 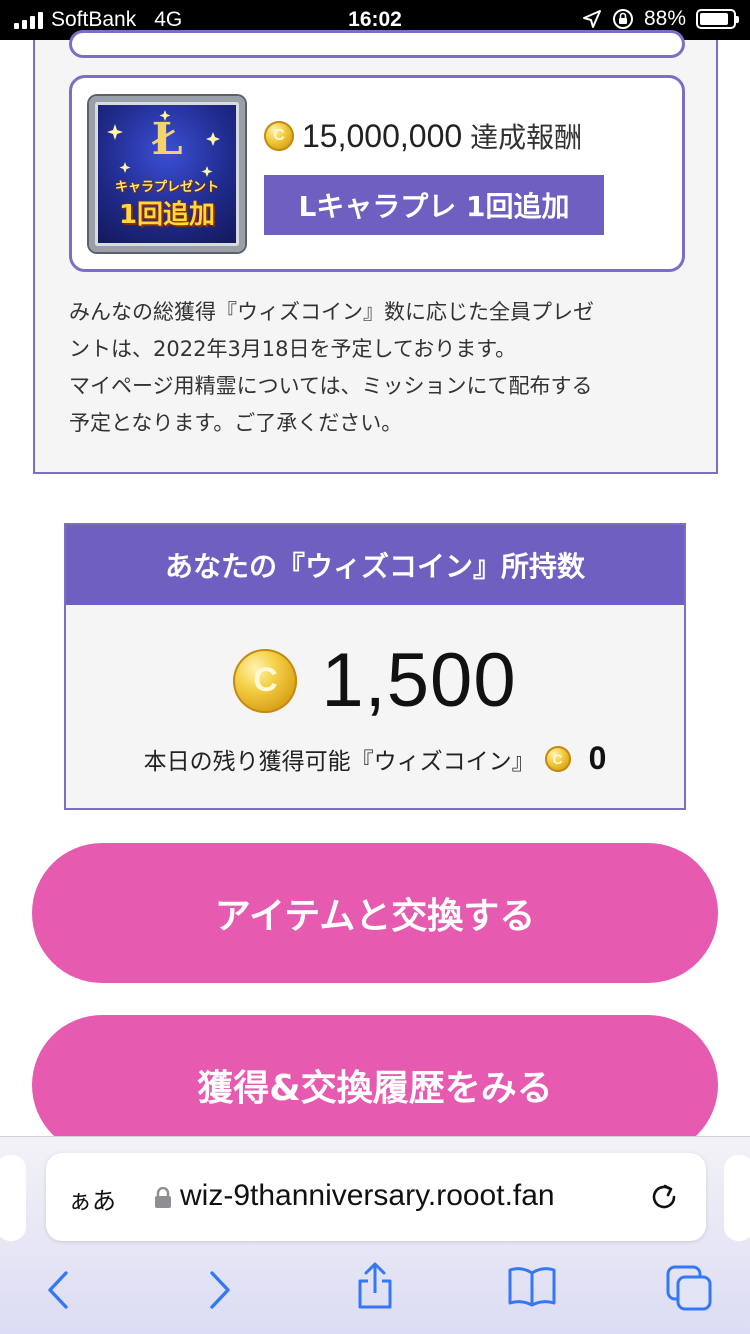 What do you see at coordinates (591, 19) in the screenshot?
I see `location-arrow-icon` at bounding box center [591, 19].